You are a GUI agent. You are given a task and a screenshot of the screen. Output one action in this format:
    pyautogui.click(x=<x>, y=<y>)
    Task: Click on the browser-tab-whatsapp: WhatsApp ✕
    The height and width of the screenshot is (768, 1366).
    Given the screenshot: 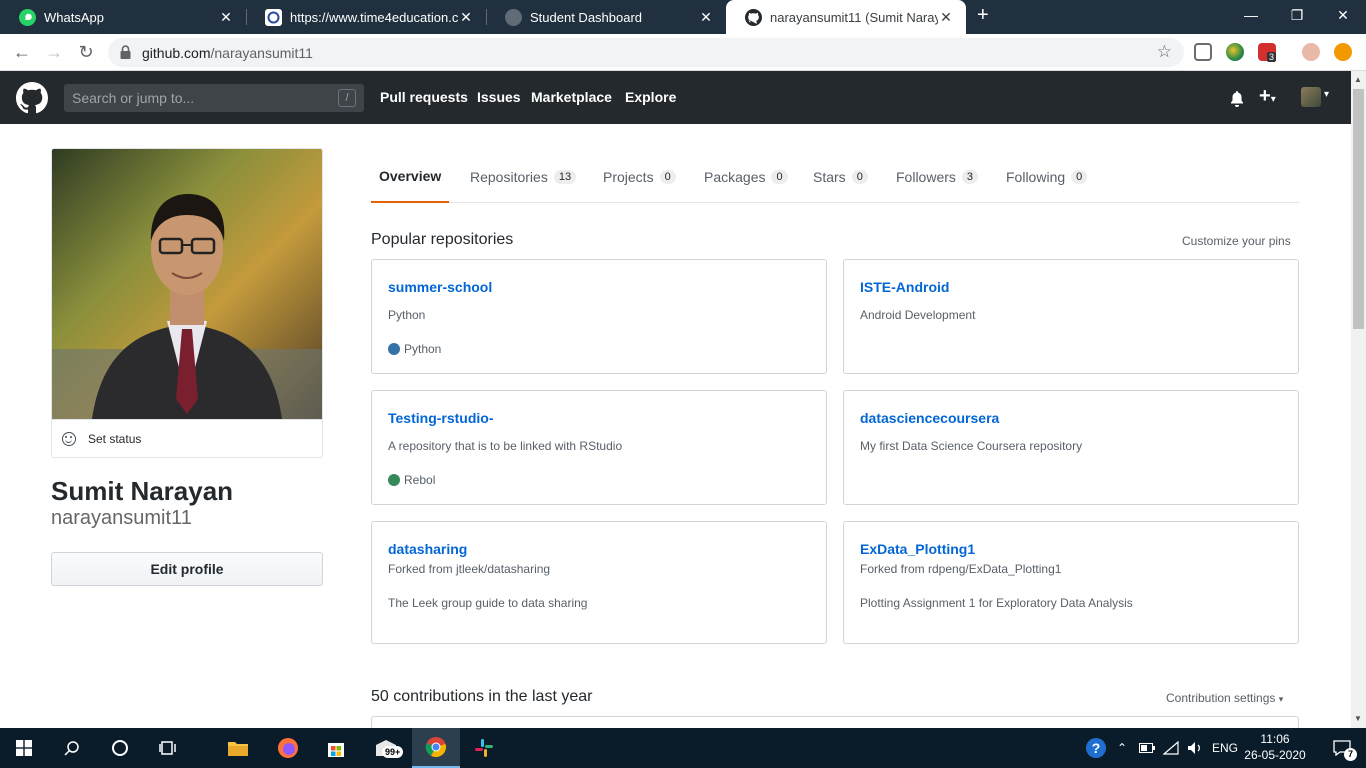 What is the action you would take?
    pyautogui.click(x=123, y=17)
    